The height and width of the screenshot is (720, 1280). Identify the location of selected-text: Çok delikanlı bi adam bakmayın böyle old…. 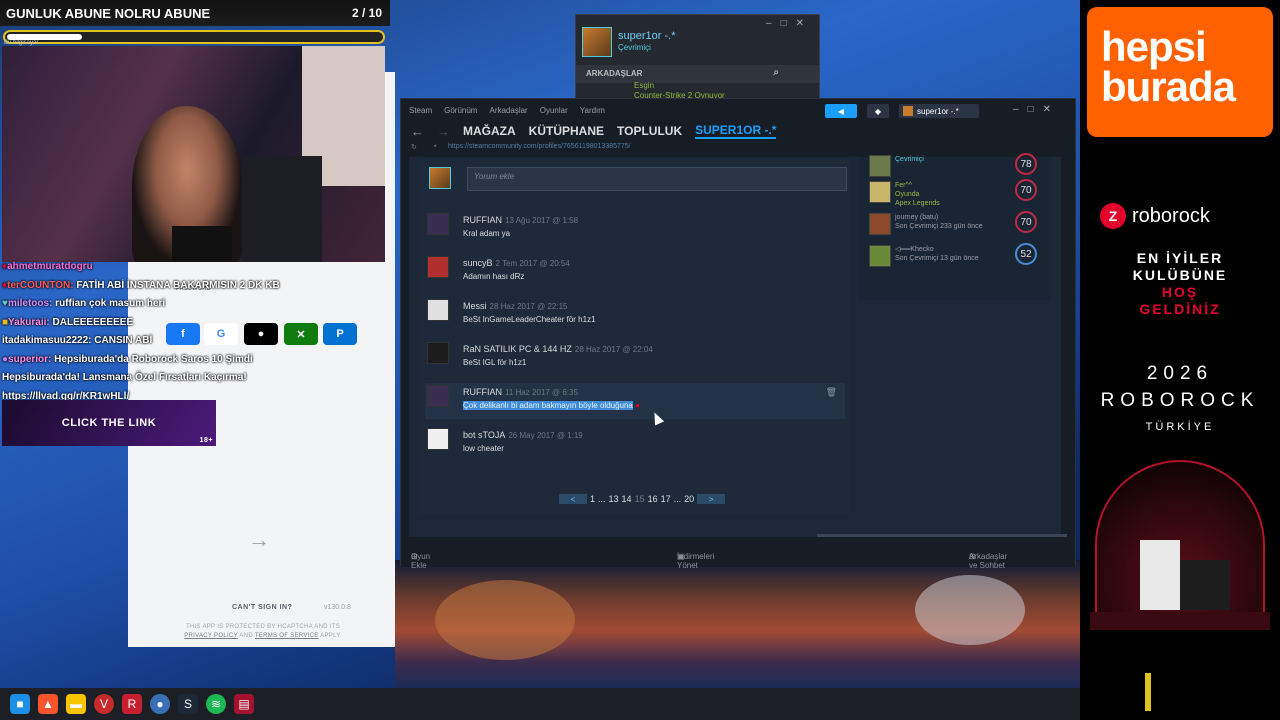
(548, 405).